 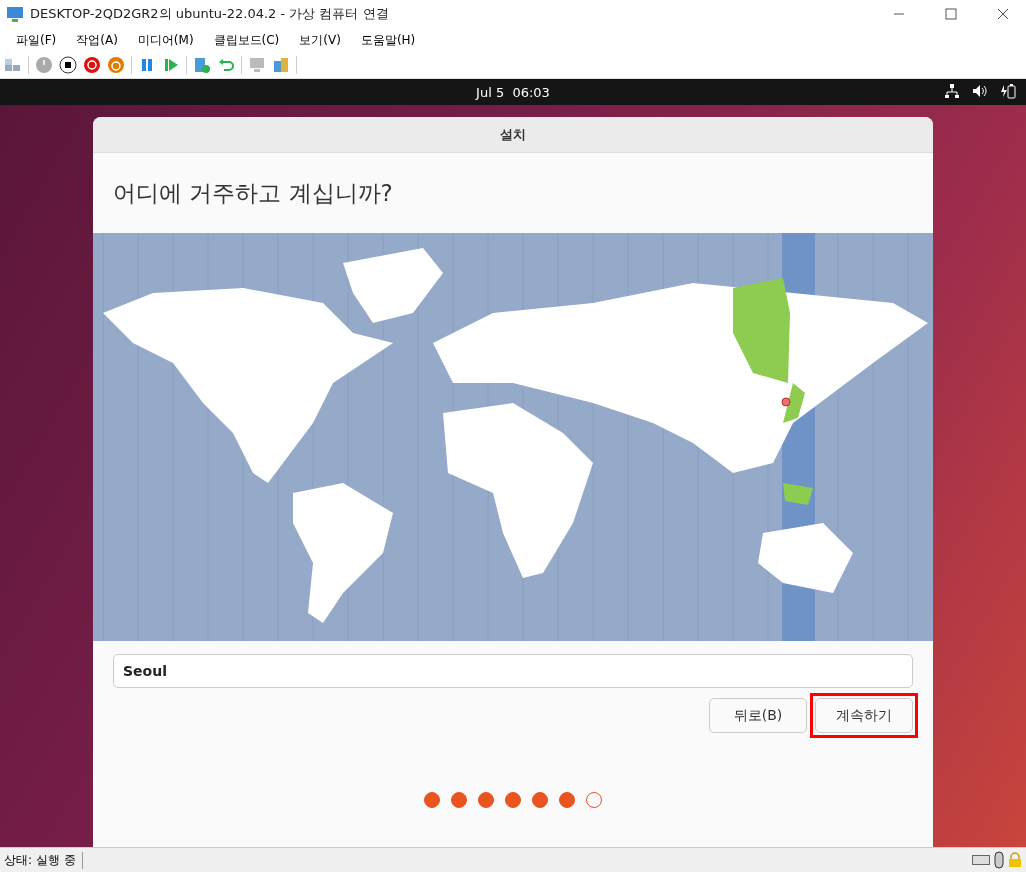 I want to click on close-icon, so click(x=1003, y=14).